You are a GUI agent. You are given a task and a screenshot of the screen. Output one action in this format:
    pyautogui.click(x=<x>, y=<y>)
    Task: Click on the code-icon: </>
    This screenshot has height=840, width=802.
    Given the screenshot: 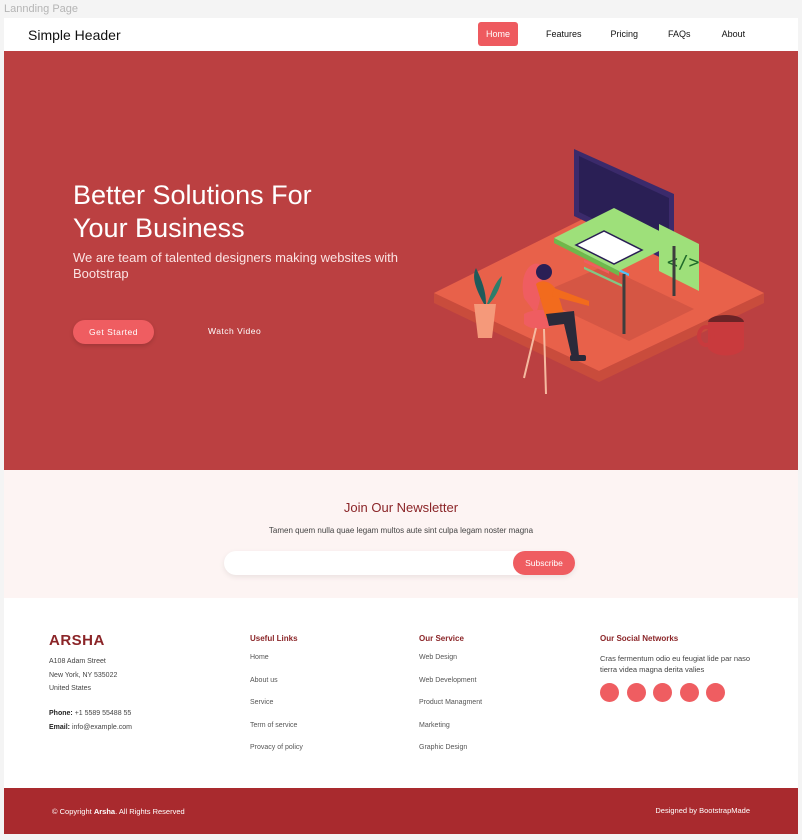 What is the action you would take?
    pyautogui.click(x=683, y=262)
    